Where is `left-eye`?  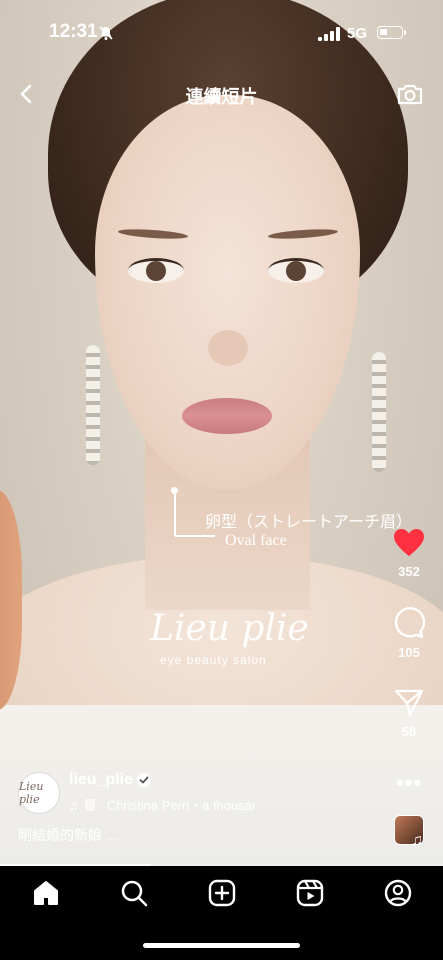
left-eye is located at coordinates (156, 270).